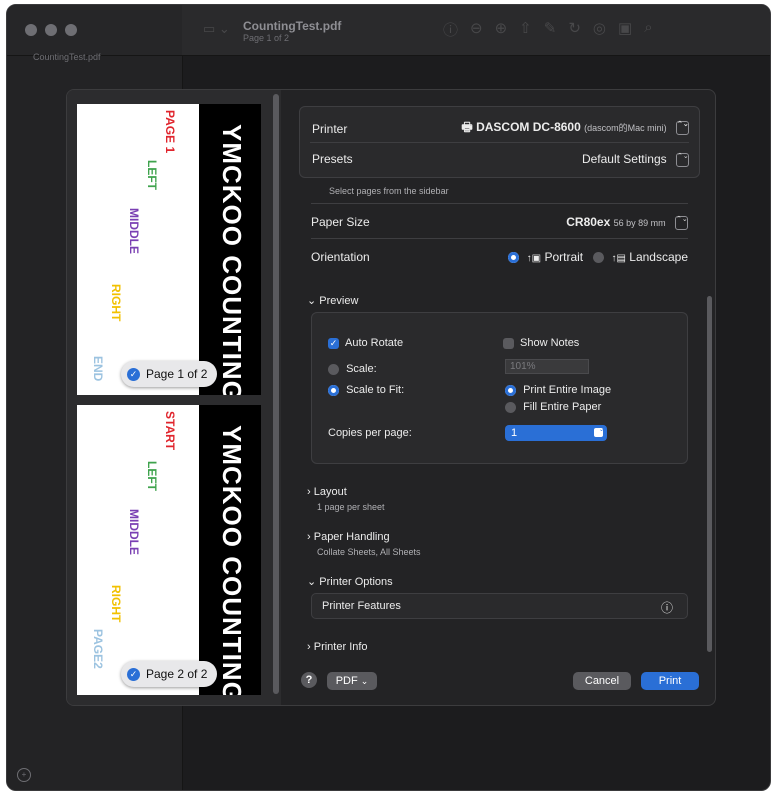 Image resolution: width=776 pixels, height=795 pixels. Describe the element at coordinates (562, 407) in the screenshot. I see `fill-paper-label: Fill Entire Paper` at that location.